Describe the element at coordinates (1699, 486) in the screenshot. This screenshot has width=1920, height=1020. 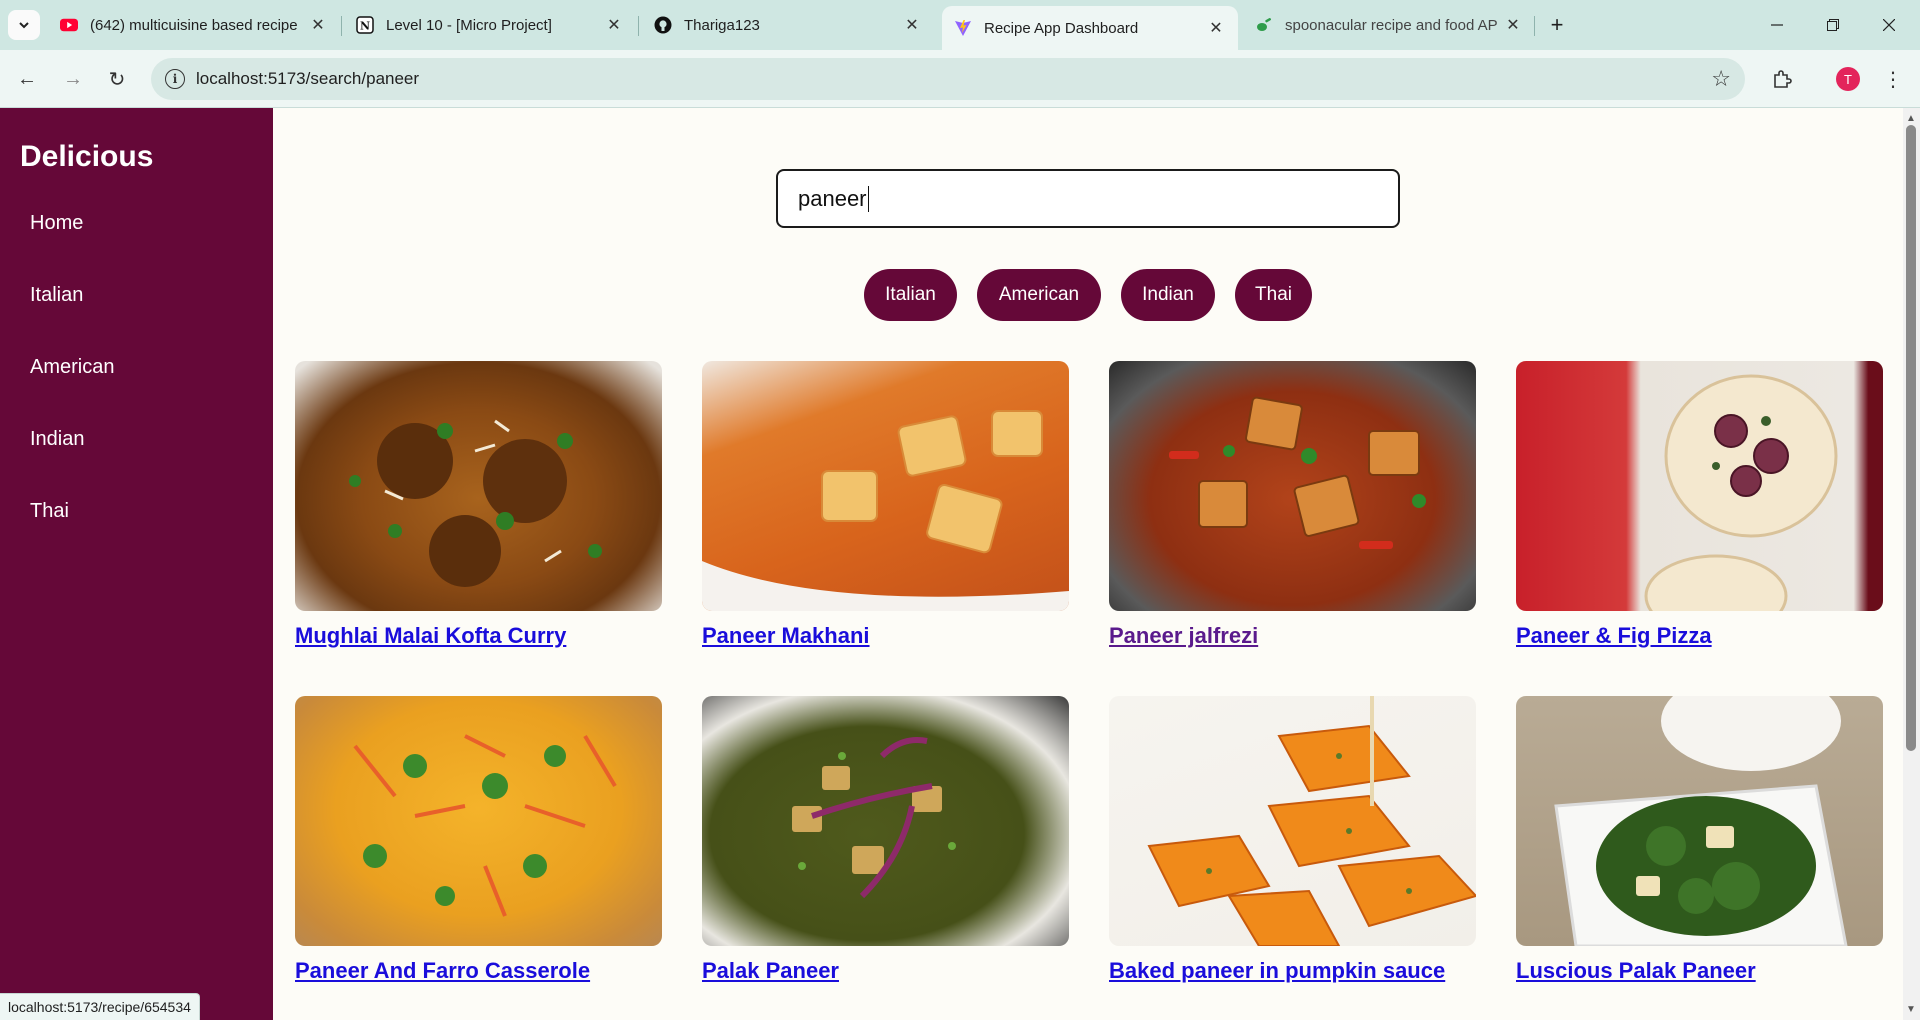
I see `recipe-image-paneer-fig-pizza` at that location.